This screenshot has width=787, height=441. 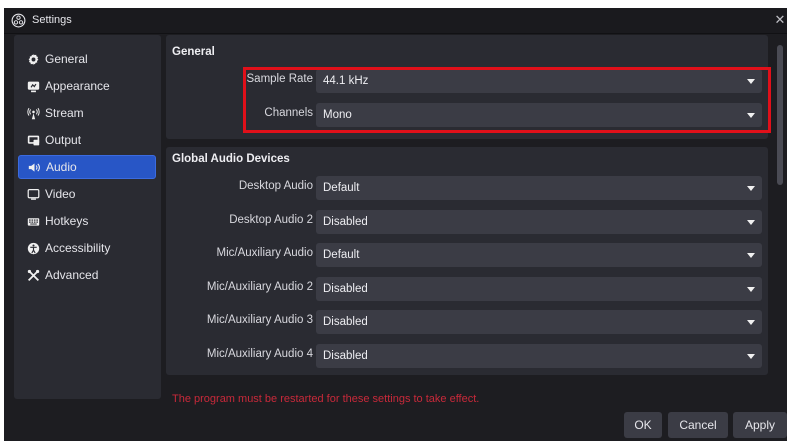 What do you see at coordinates (33, 113) in the screenshot?
I see `broadcast-icon` at bounding box center [33, 113].